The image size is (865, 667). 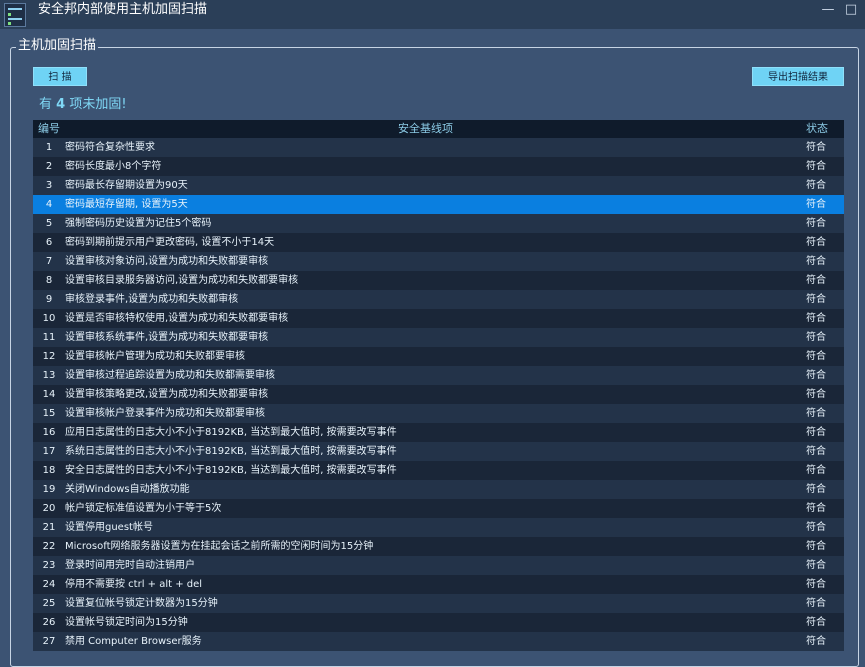 What do you see at coordinates (49, 337) in the screenshot?
I see `row-number: 11` at bounding box center [49, 337].